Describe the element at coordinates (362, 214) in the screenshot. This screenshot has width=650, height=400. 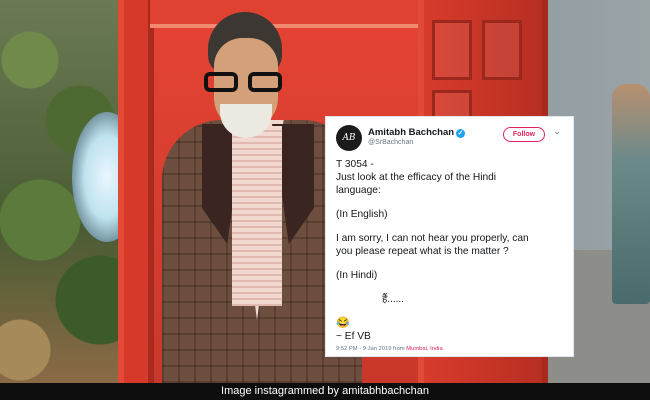
I see `english-label: (In English)` at that location.